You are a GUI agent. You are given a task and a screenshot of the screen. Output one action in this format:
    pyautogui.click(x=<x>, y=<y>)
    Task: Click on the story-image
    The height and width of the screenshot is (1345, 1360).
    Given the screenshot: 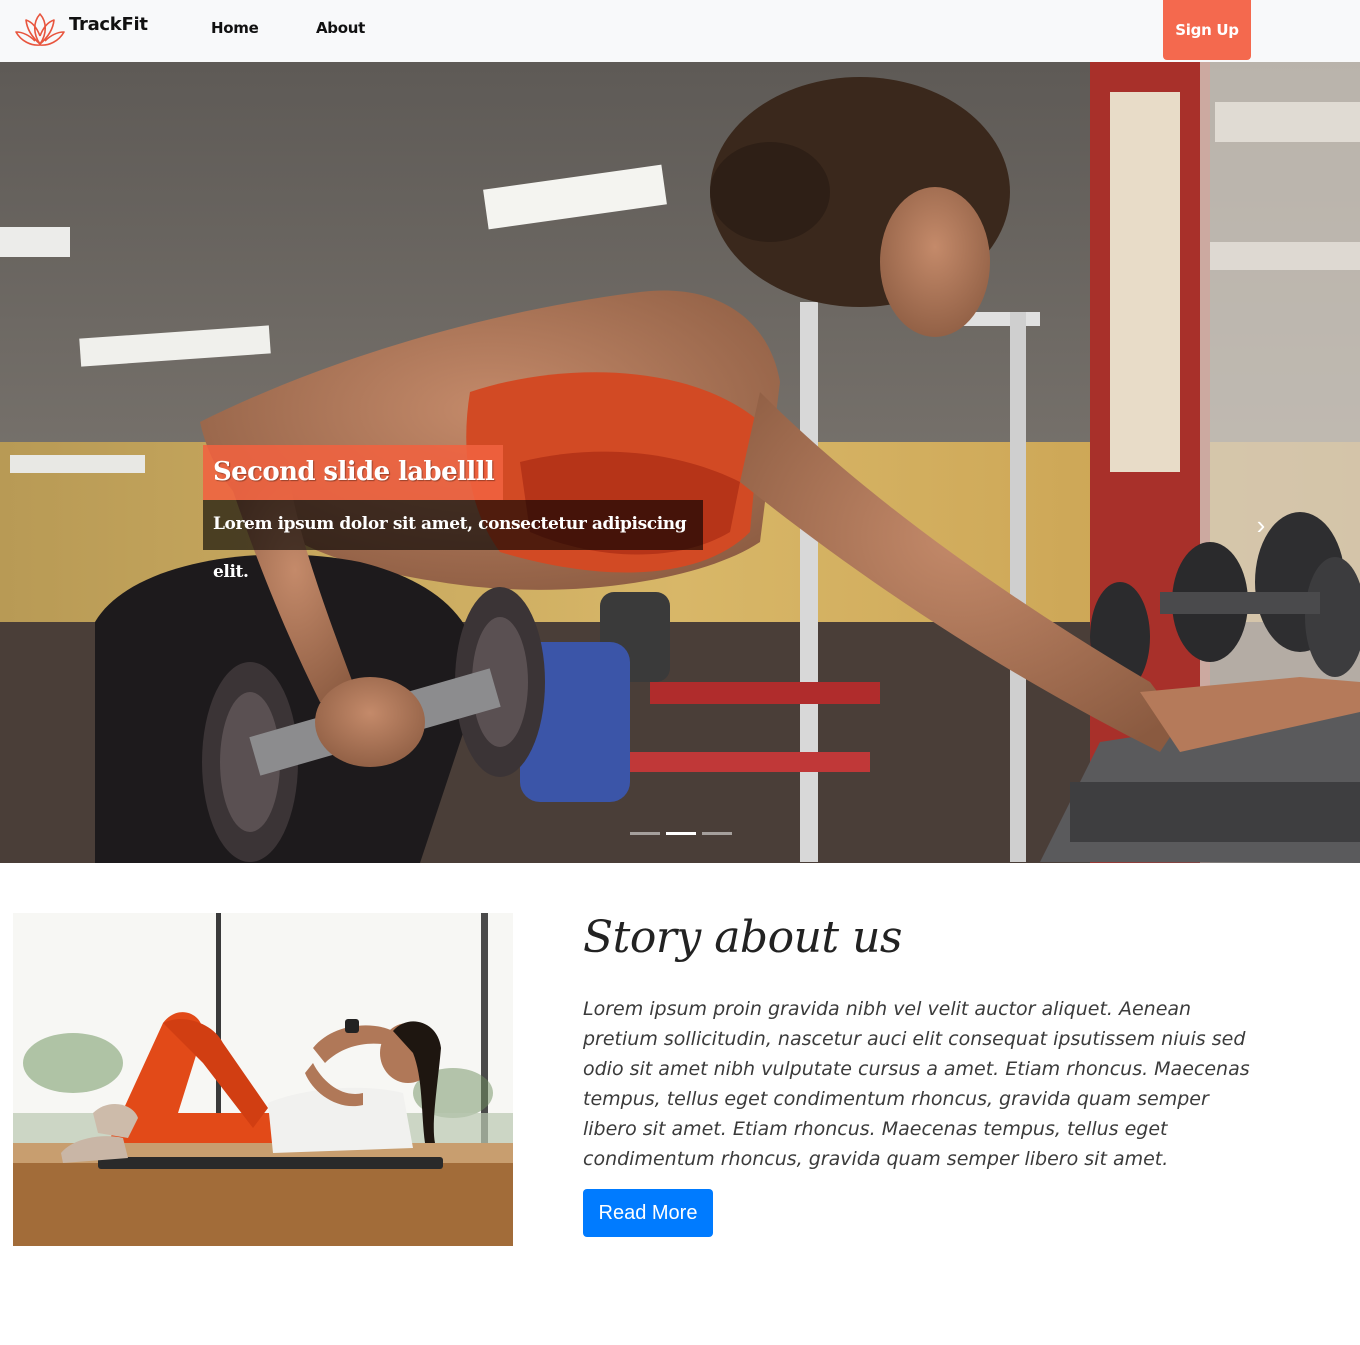 What is the action you would take?
    pyautogui.click(x=263, y=1079)
    